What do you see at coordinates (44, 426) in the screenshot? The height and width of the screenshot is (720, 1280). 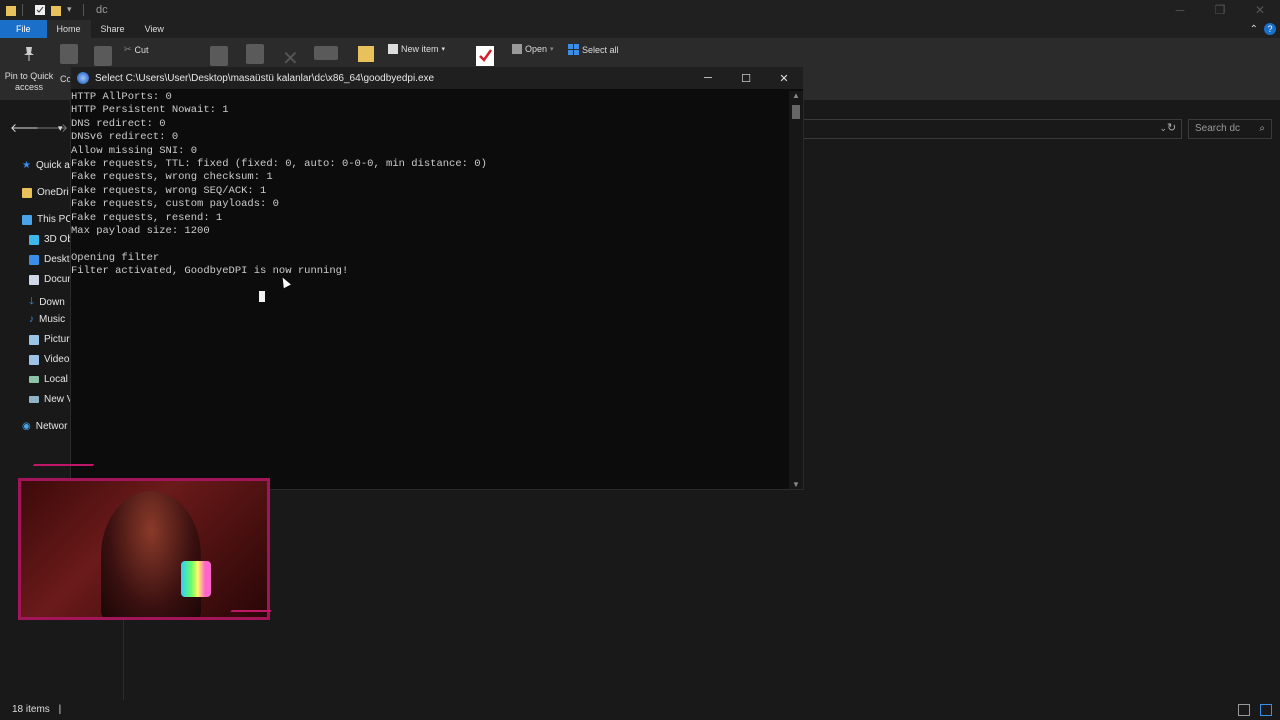 I see `nav-item-network: ◉ Networ` at bounding box center [44, 426].